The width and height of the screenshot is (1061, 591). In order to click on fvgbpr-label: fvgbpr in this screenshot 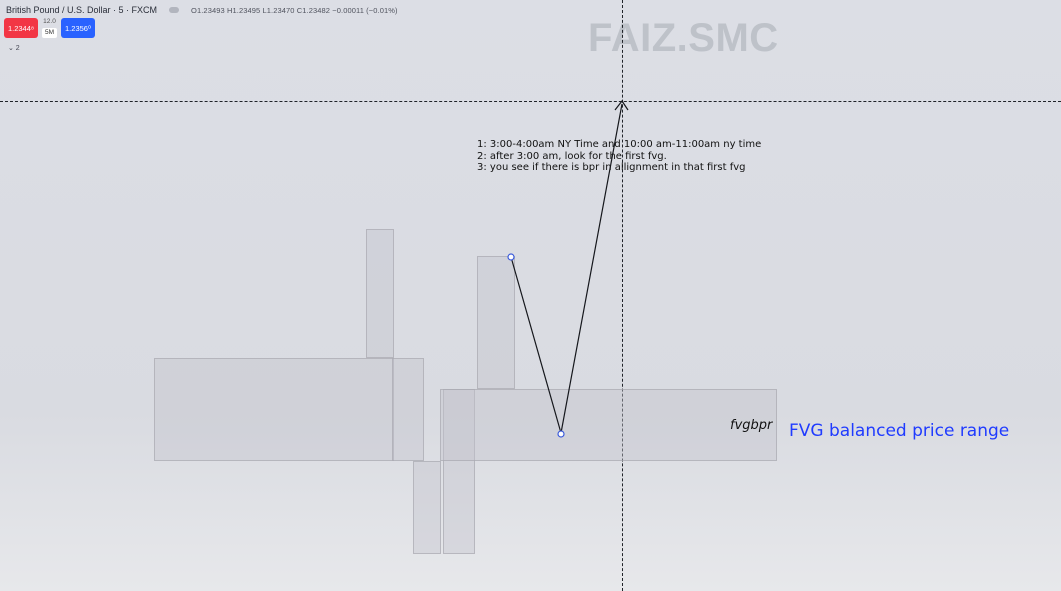, I will do `click(751, 425)`.